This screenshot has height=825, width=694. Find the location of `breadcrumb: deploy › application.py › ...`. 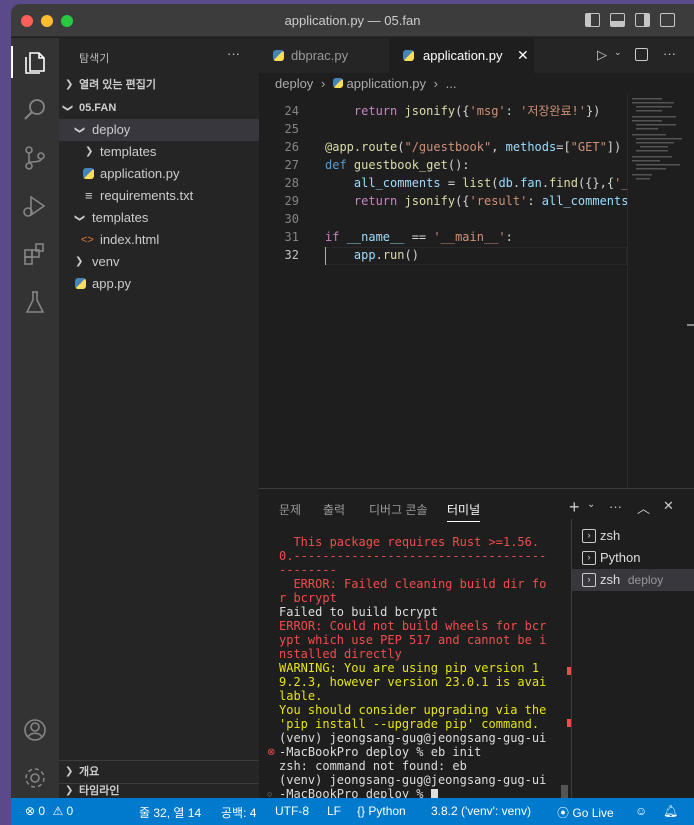

breadcrumb: deploy › application.py › ... is located at coordinates (366, 83).